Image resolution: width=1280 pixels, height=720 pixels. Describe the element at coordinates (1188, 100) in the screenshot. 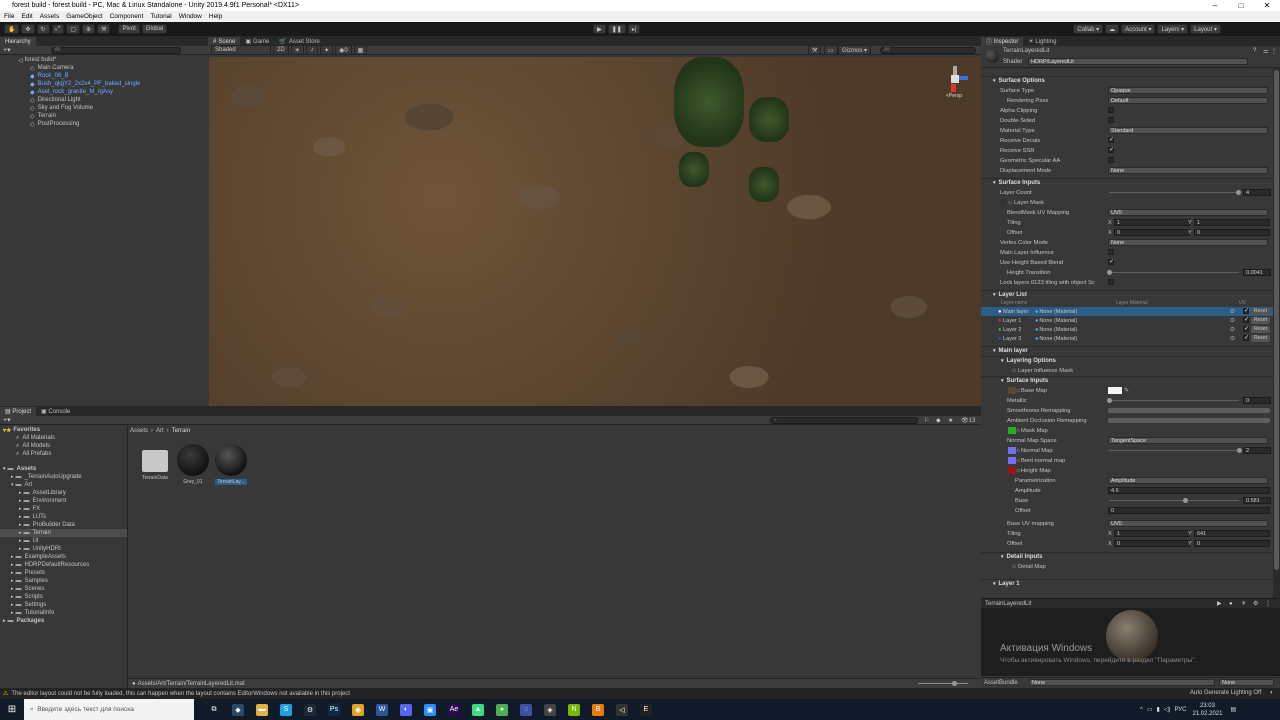

I see `property-dropdown: Default` at that location.